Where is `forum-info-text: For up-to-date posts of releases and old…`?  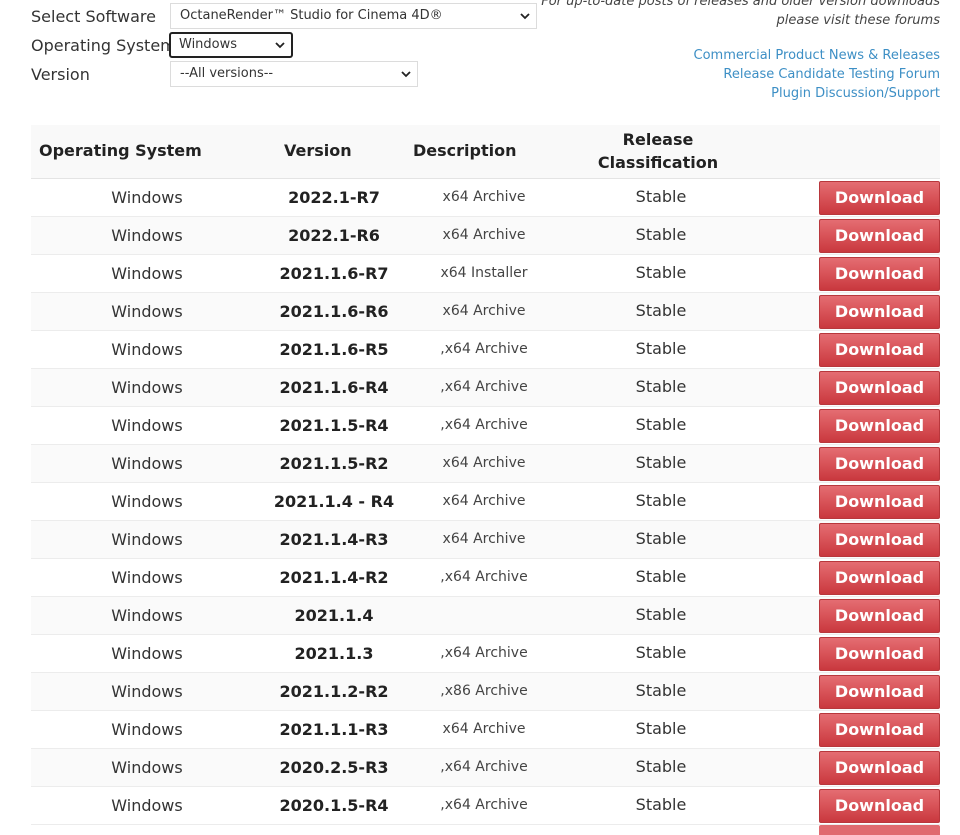
forum-info-text: For up-to-date posts of releases and old… is located at coordinates (740, 15).